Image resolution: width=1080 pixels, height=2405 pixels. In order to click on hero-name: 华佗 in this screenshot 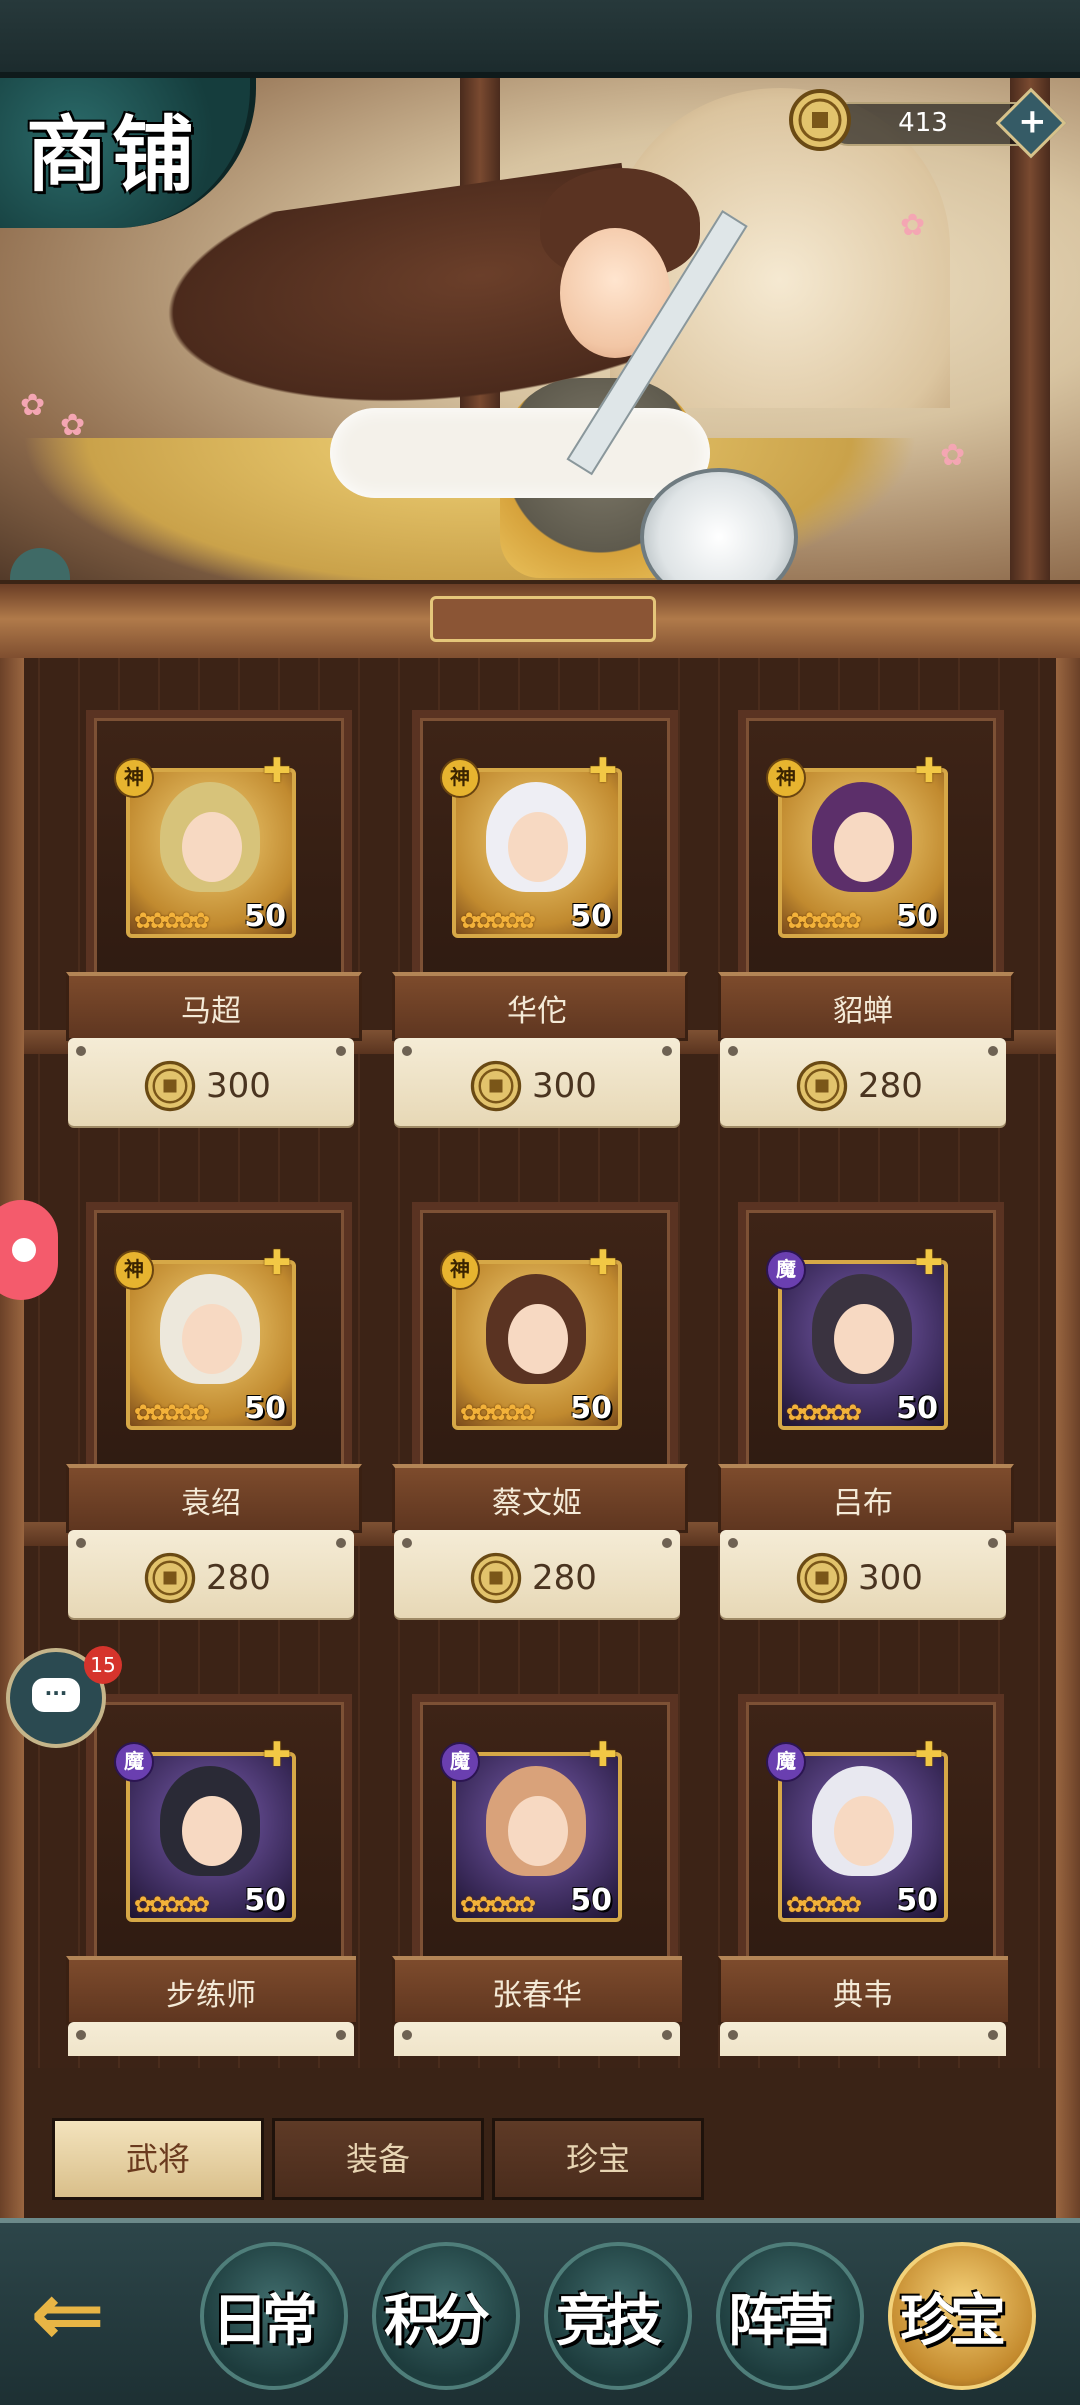, I will do `click(537, 1011)`.